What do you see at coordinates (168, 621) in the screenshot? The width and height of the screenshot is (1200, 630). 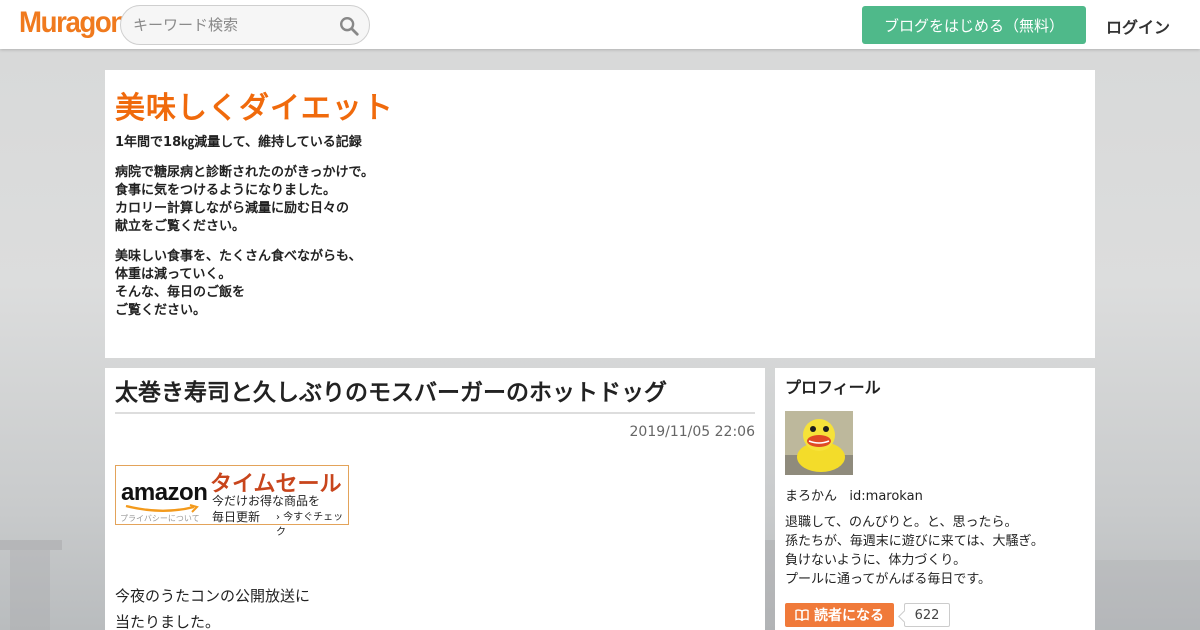 I see `article-body-line: 当たりました。` at bounding box center [168, 621].